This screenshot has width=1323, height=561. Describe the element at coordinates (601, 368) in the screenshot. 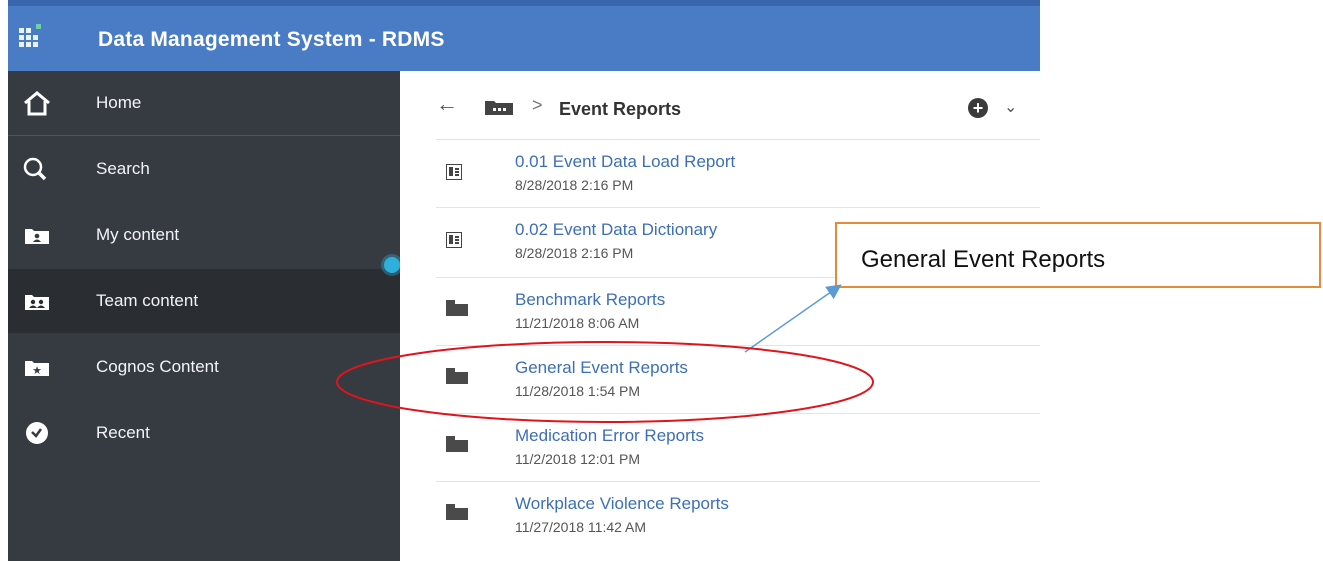

I see `item-name: General Event Reports` at that location.